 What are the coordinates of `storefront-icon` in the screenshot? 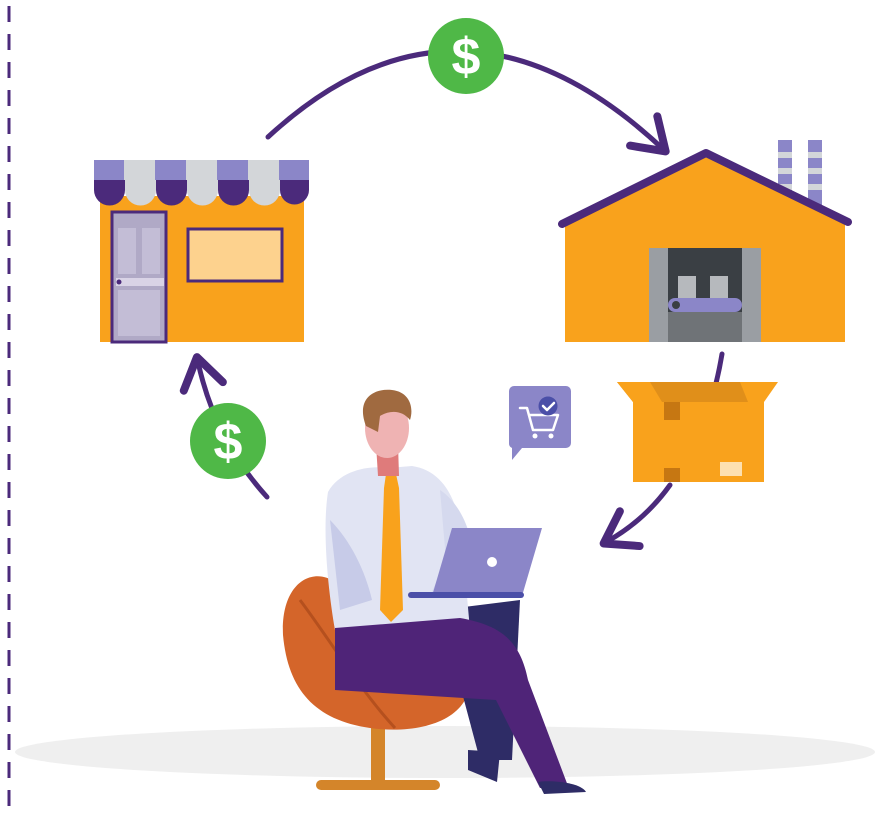 It's located at (201, 252).